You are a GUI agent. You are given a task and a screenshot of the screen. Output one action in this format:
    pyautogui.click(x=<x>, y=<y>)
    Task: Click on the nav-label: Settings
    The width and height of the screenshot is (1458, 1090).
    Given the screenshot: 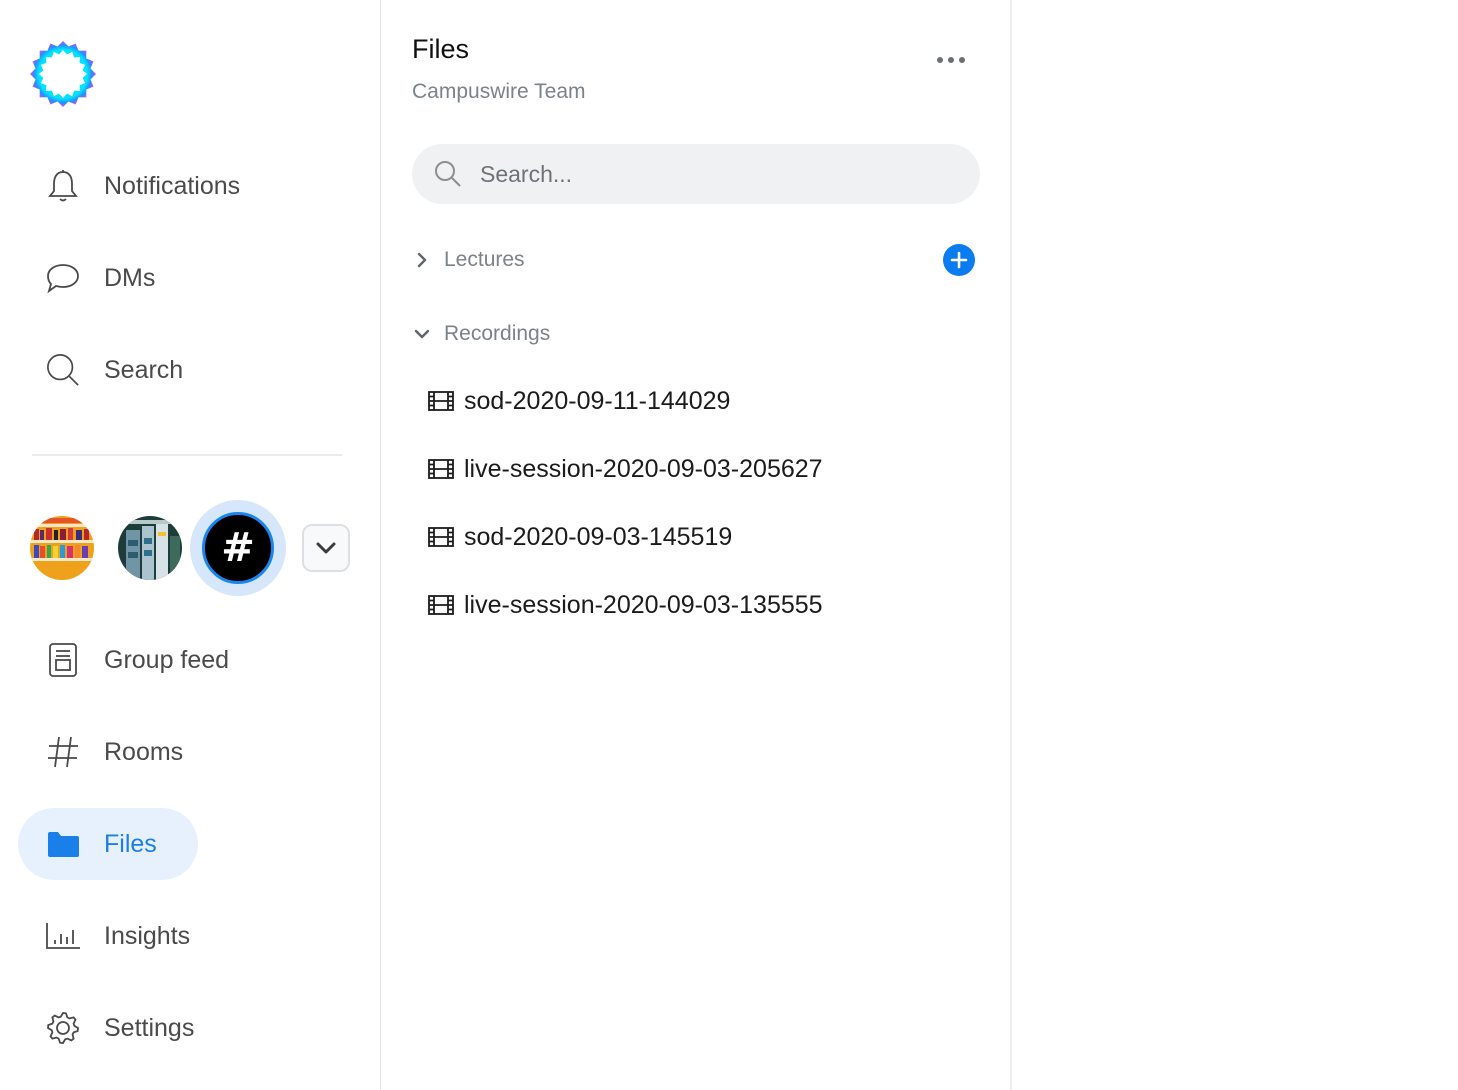 What is the action you would take?
    pyautogui.click(x=149, y=1027)
    